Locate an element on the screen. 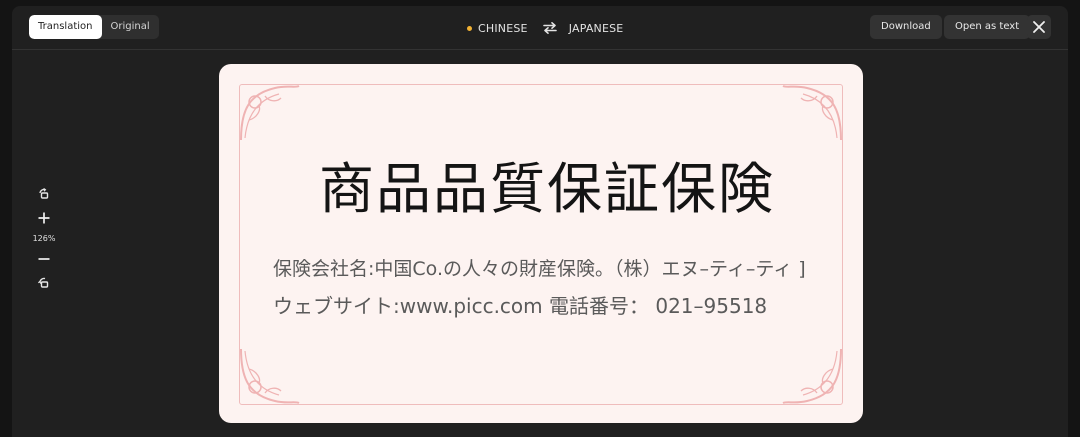  source-language-dot is located at coordinates (469, 28).